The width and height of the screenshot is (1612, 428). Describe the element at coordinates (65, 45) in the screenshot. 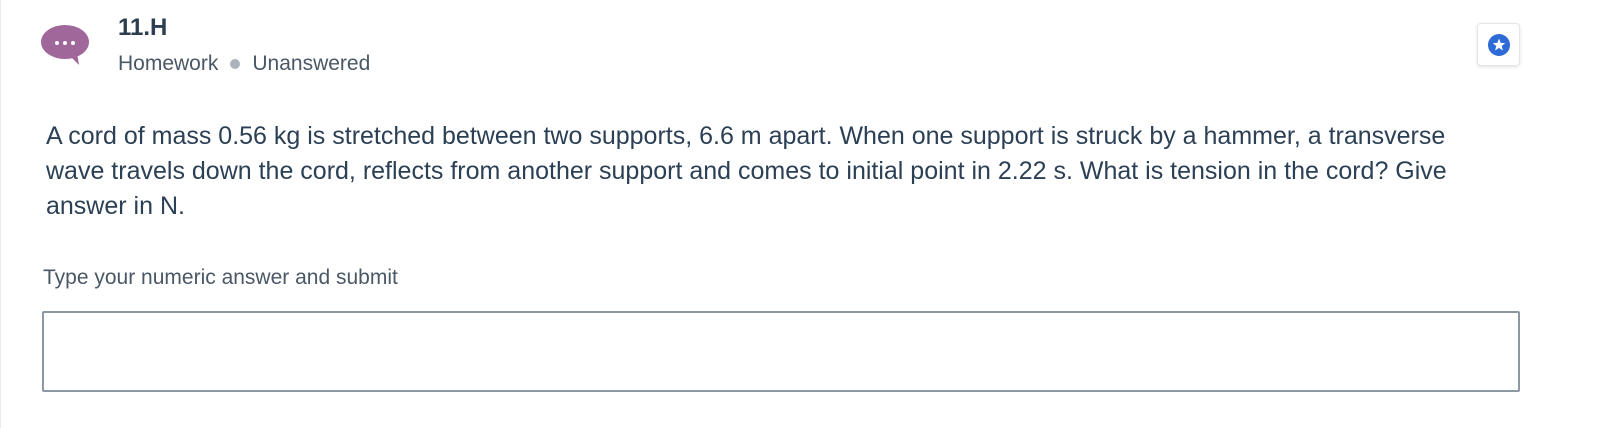

I see `speech-bubble-icon` at that location.